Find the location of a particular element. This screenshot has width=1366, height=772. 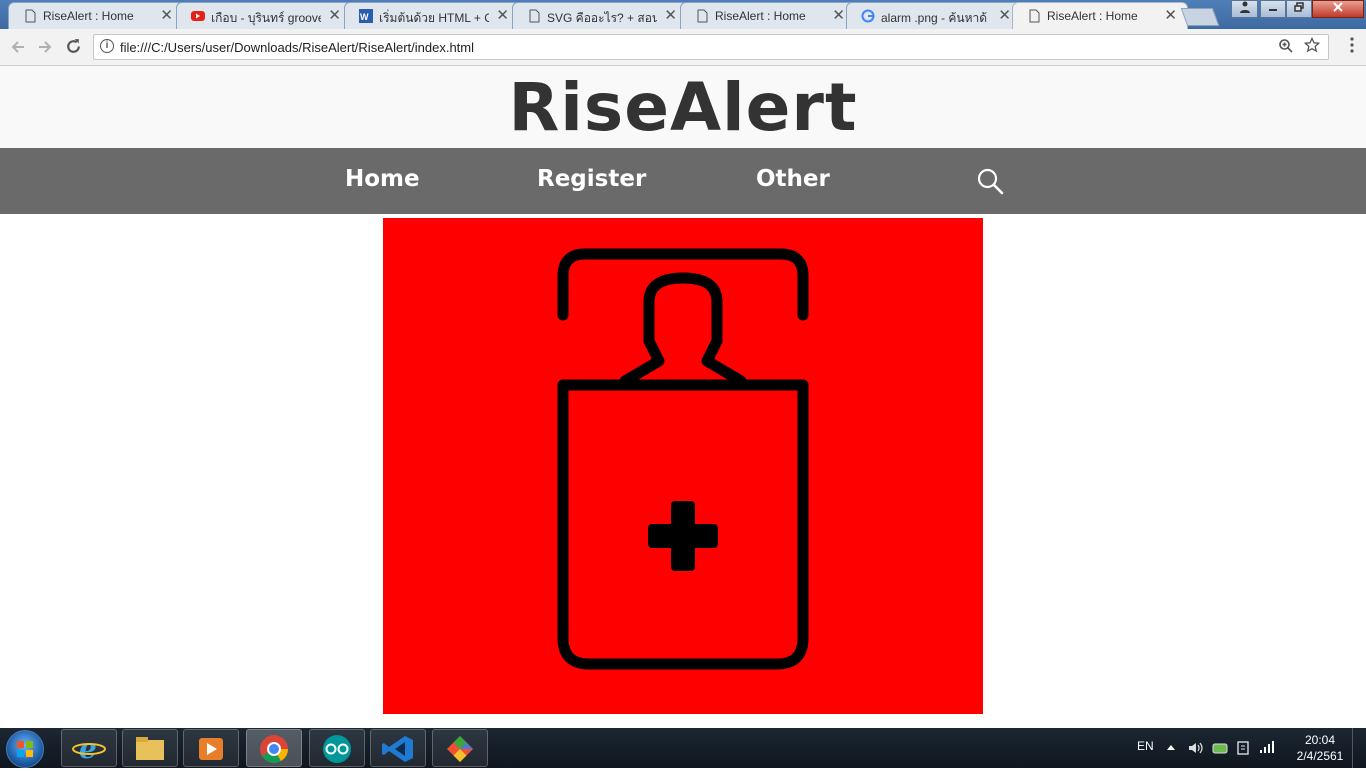

tab-title: เกือบ - บุรินทร์ groove is located at coordinates (266, 18).